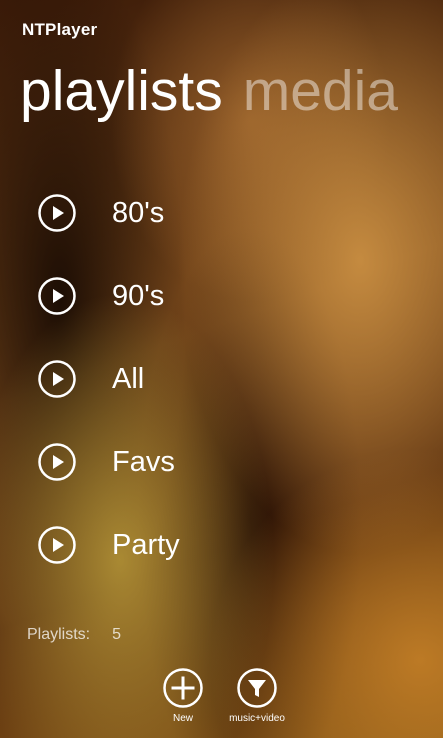  I want to click on app-title: NTPlayer, so click(60, 29).